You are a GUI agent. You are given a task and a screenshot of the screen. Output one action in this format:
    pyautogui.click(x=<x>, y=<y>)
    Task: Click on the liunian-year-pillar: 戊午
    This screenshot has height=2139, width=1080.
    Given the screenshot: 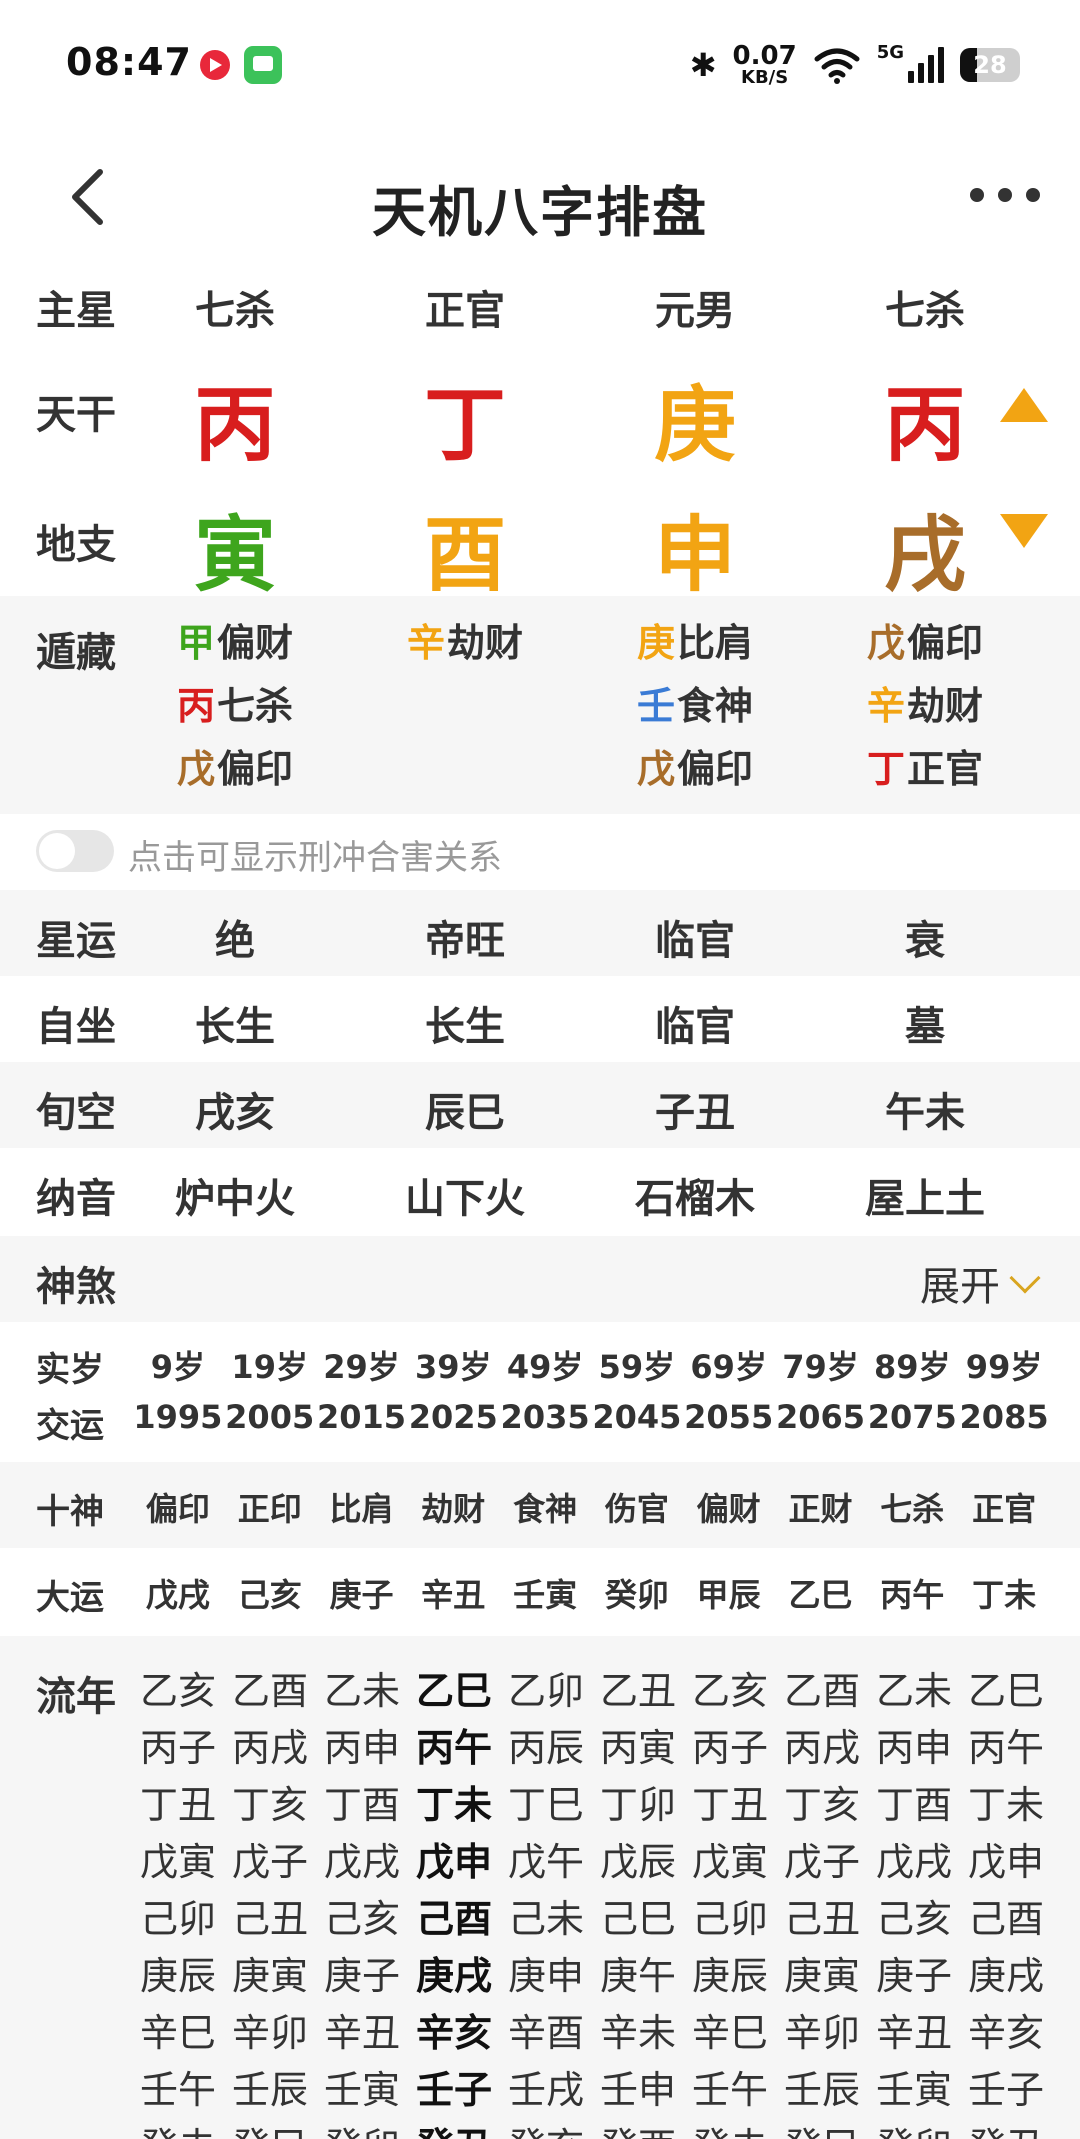 What is the action you would take?
    pyautogui.click(x=554, y=1859)
    